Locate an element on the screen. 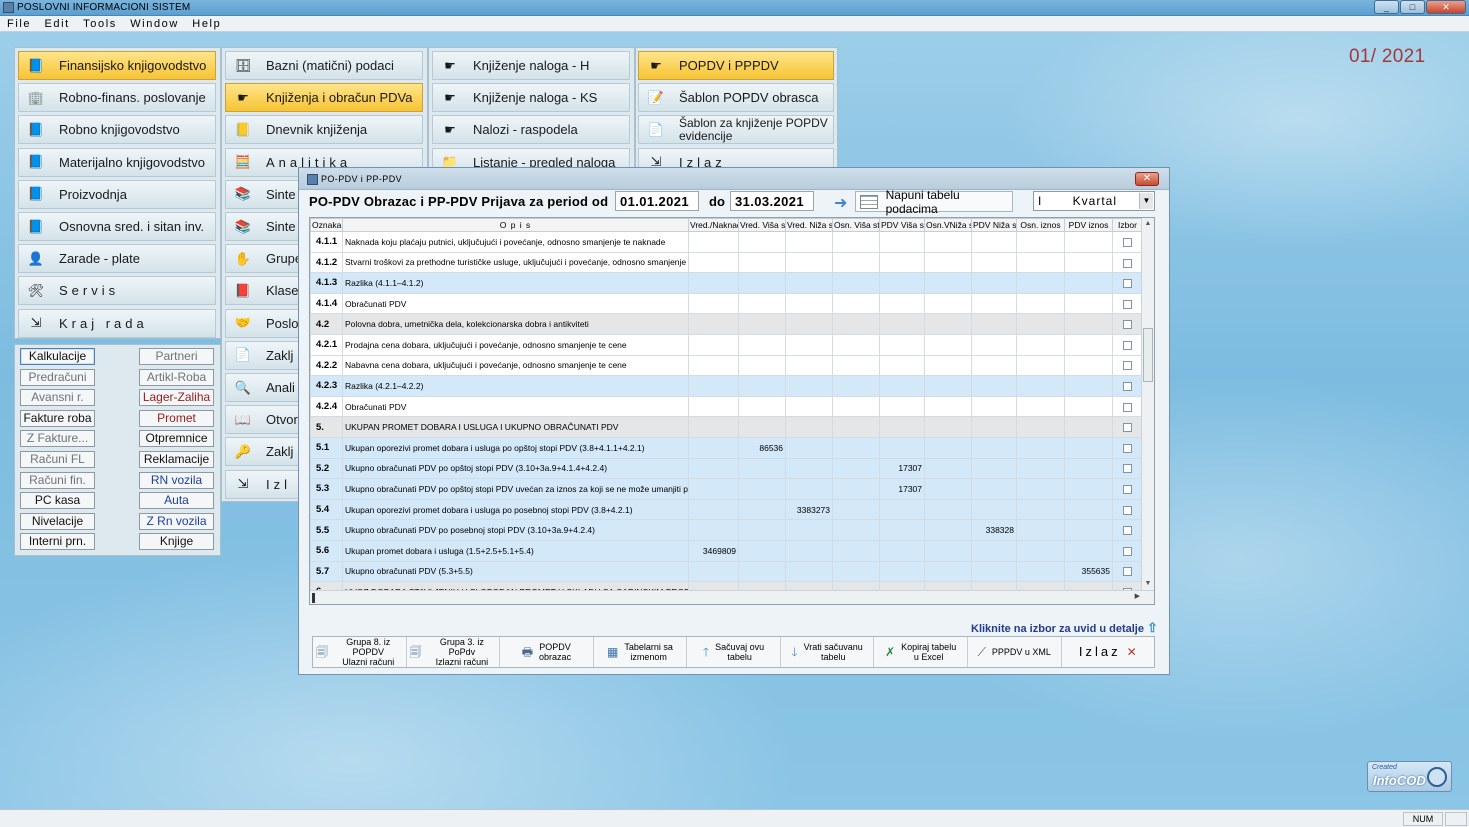 The image size is (1469, 827). column-header-osn-iznos: Osn. iznos is located at coordinates (1040, 225).